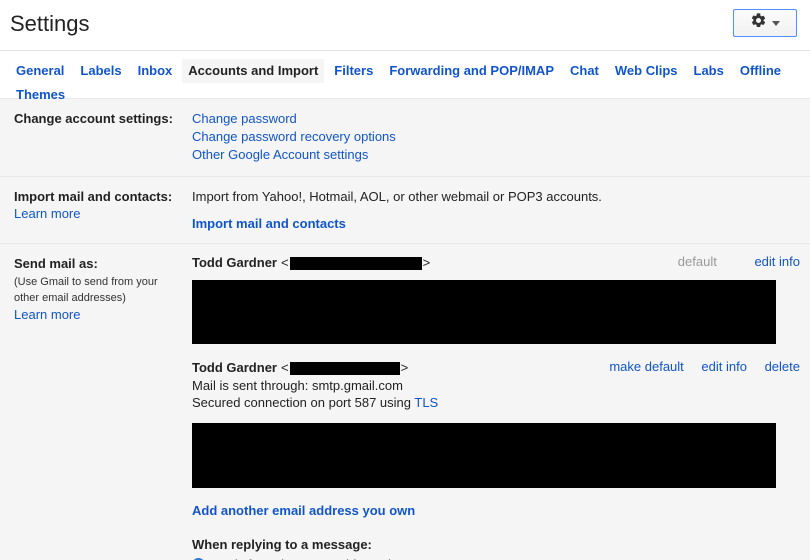 The height and width of the screenshot is (560, 810). Describe the element at coordinates (405, 95) in the screenshot. I see `tabs-row-second: Themes` at that location.